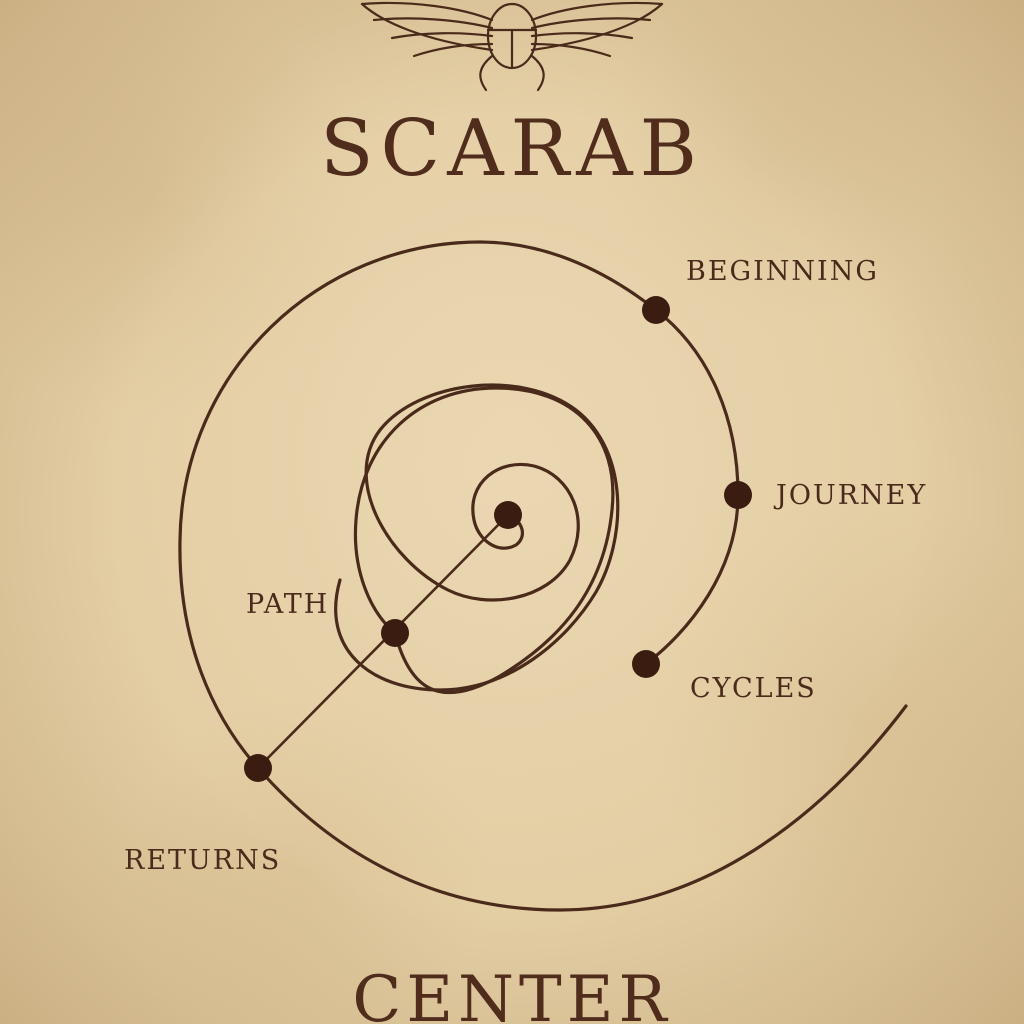 This screenshot has width=1024, height=1024. I want to click on label-cycles: CYCLES, so click(753, 688).